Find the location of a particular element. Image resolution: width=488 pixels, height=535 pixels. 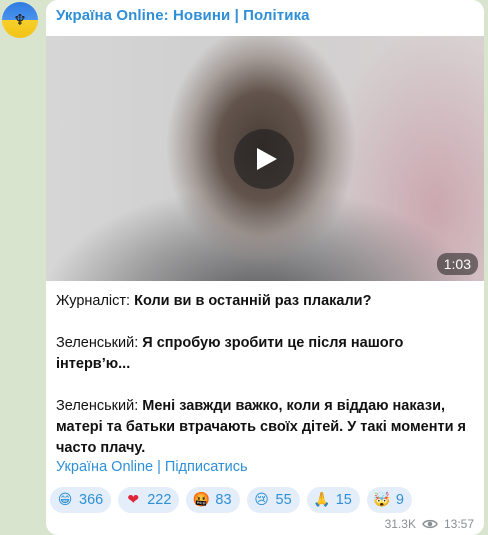

grinning-face-icon: 😁 is located at coordinates (65, 500).